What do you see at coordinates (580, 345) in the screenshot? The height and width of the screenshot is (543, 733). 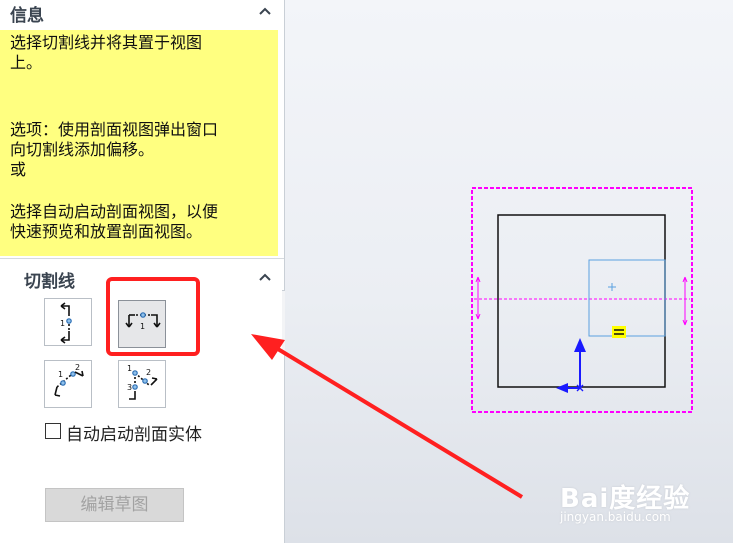 I see `y-axis-arrow-icon` at bounding box center [580, 345].